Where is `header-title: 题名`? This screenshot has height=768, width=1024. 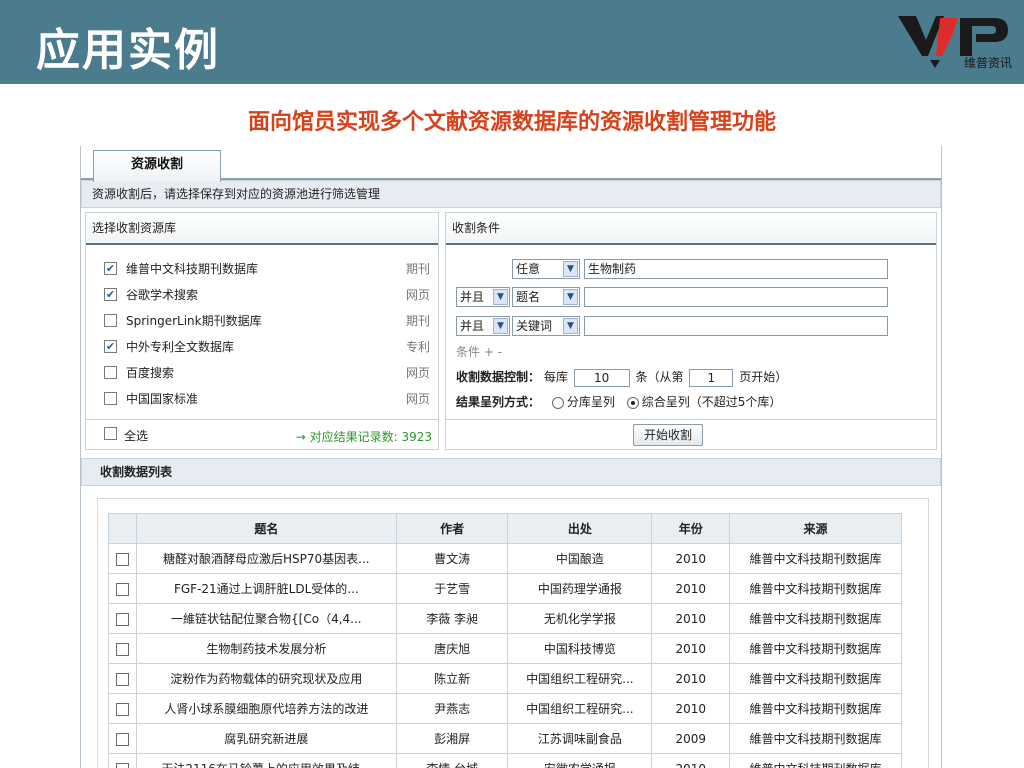 header-title: 题名 is located at coordinates (266, 528).